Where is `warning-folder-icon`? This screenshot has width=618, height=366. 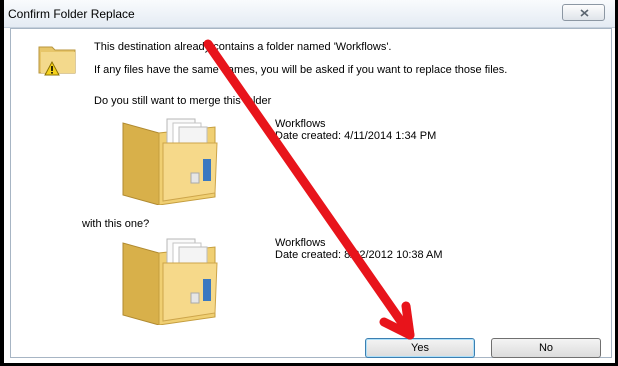 warning-folder-icon is located at coordinates (58, 60).